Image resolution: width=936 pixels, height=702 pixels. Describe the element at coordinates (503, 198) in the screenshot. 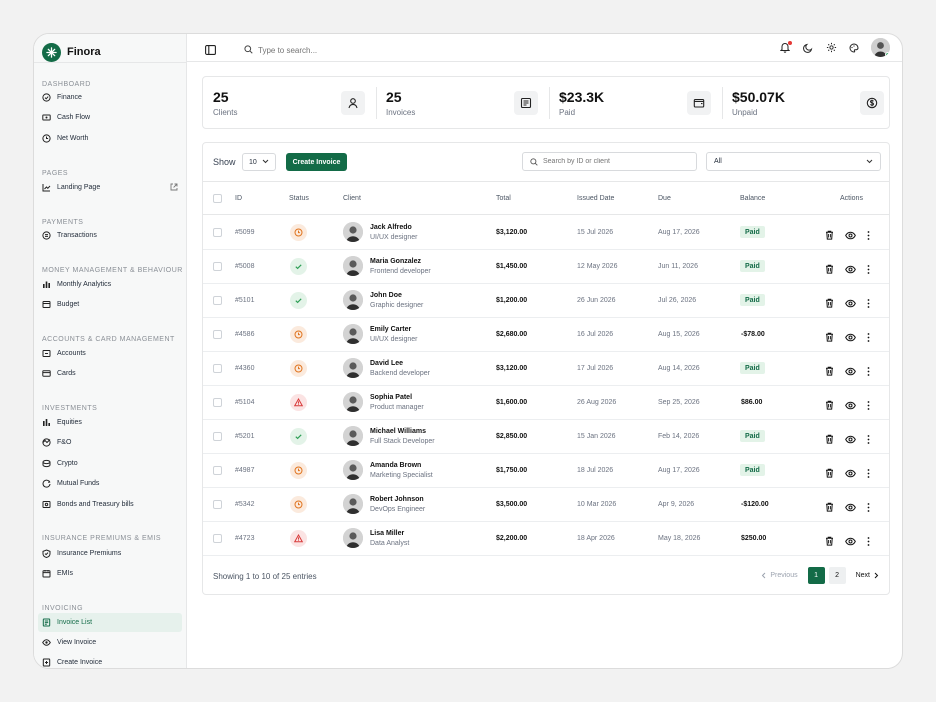

I see `column-header-total: Total` at that location.